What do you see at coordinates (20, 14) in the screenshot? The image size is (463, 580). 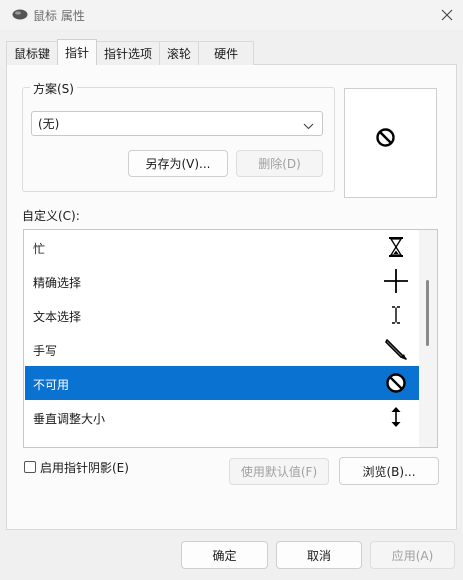 I see `mouse-app-icon` at bounding box center [20, 14].